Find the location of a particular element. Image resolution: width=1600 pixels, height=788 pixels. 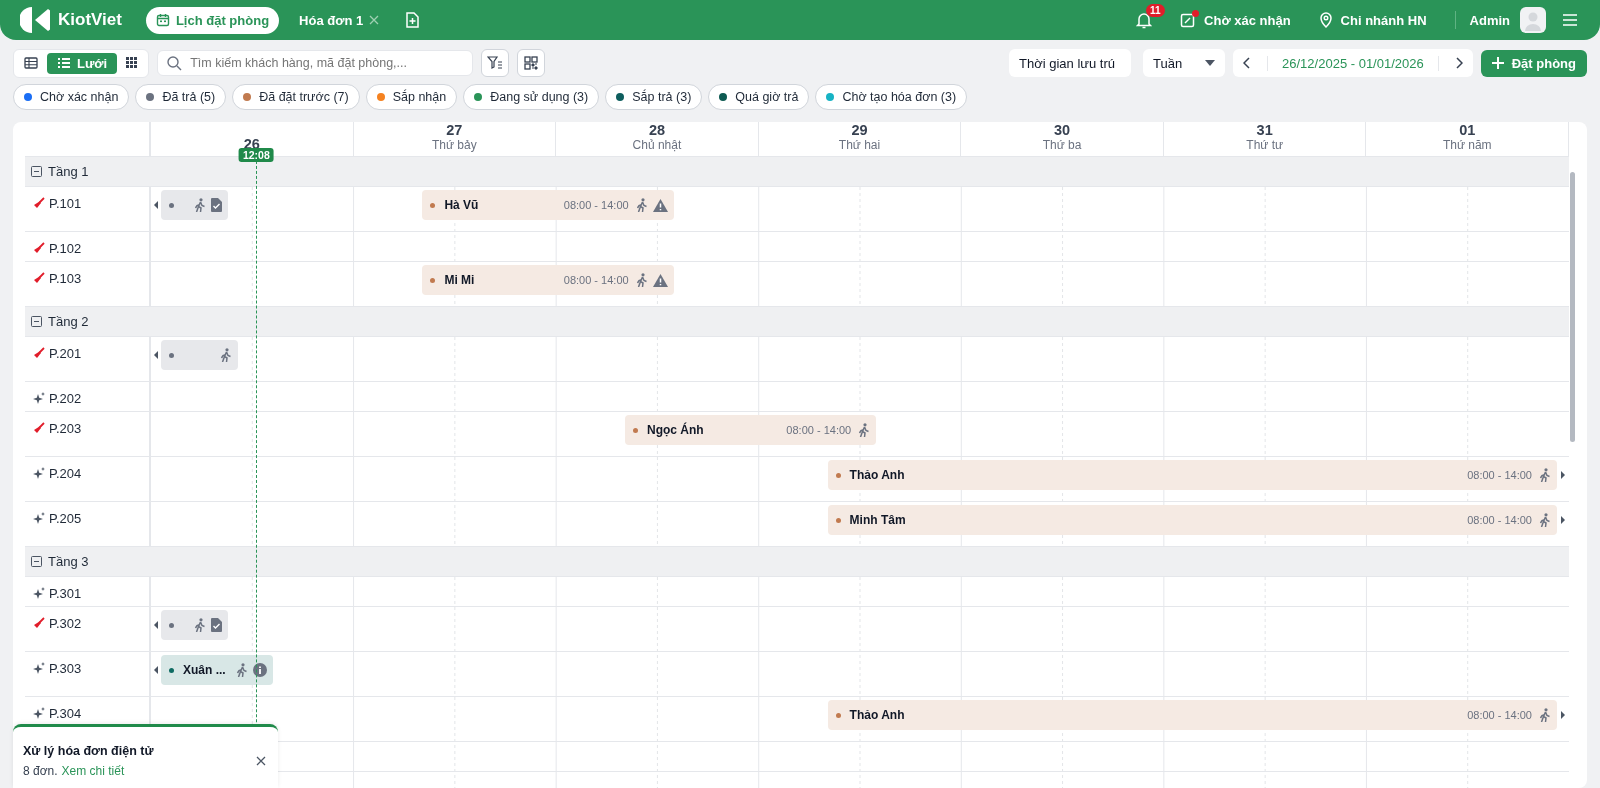

qr-code-button is located at coordinates (531, 63).